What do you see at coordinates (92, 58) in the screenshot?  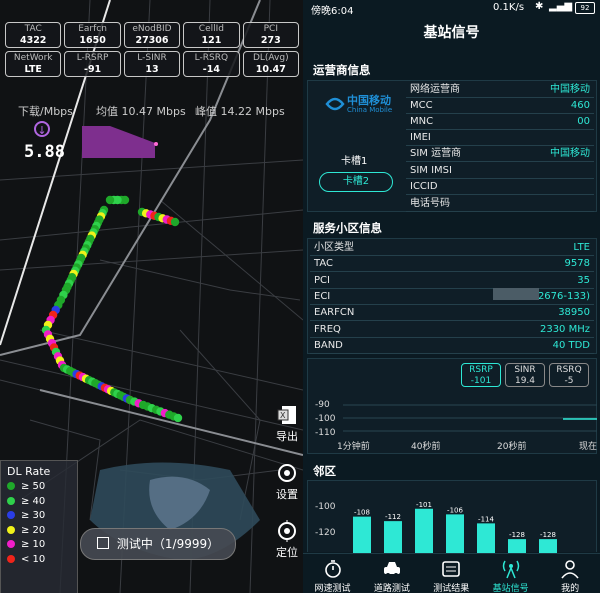 I see `stat-label: L-RSRP` at bounding box center [92, 58].